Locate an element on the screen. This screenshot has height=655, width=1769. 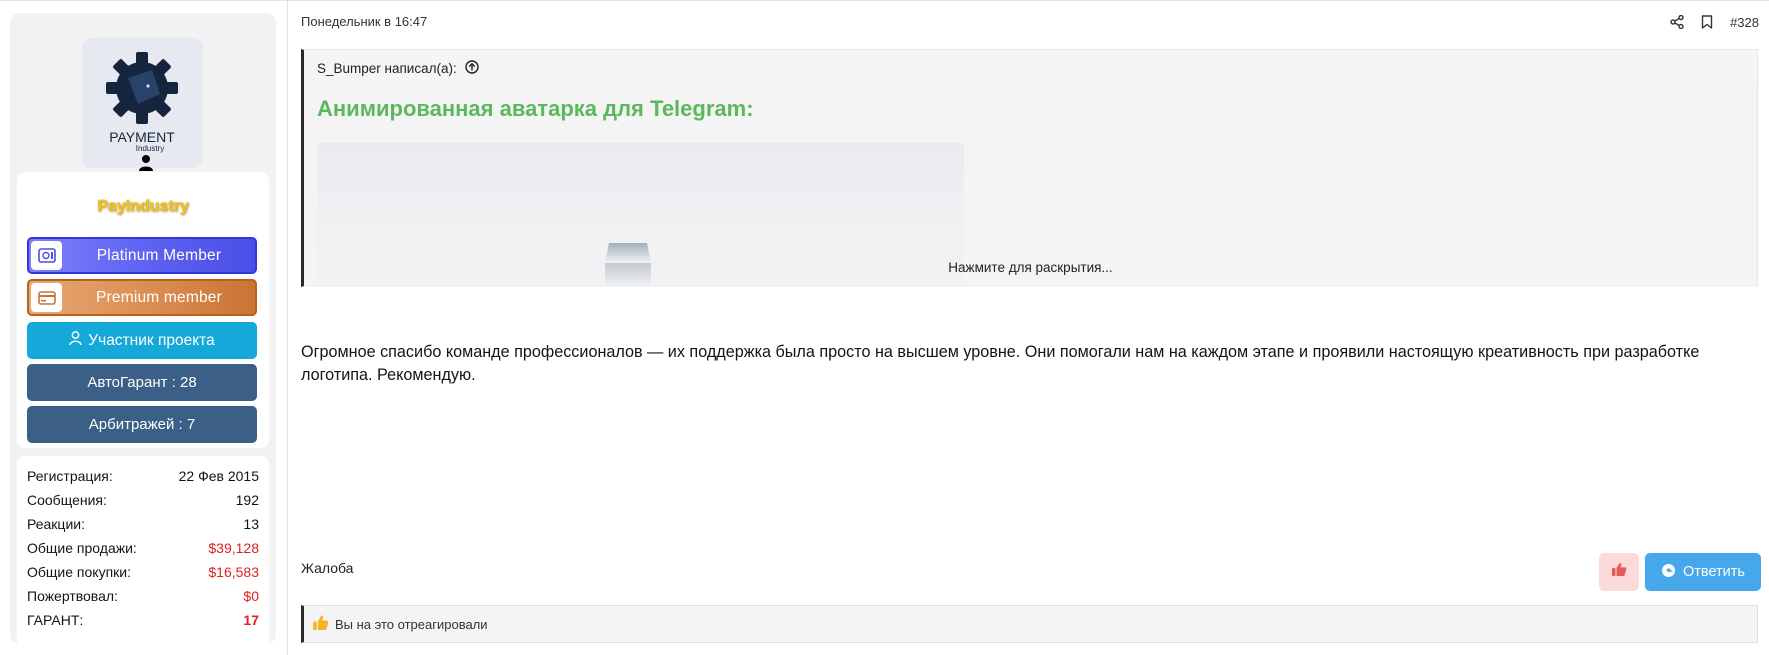
like-button is located at coordinates (1619, 572).